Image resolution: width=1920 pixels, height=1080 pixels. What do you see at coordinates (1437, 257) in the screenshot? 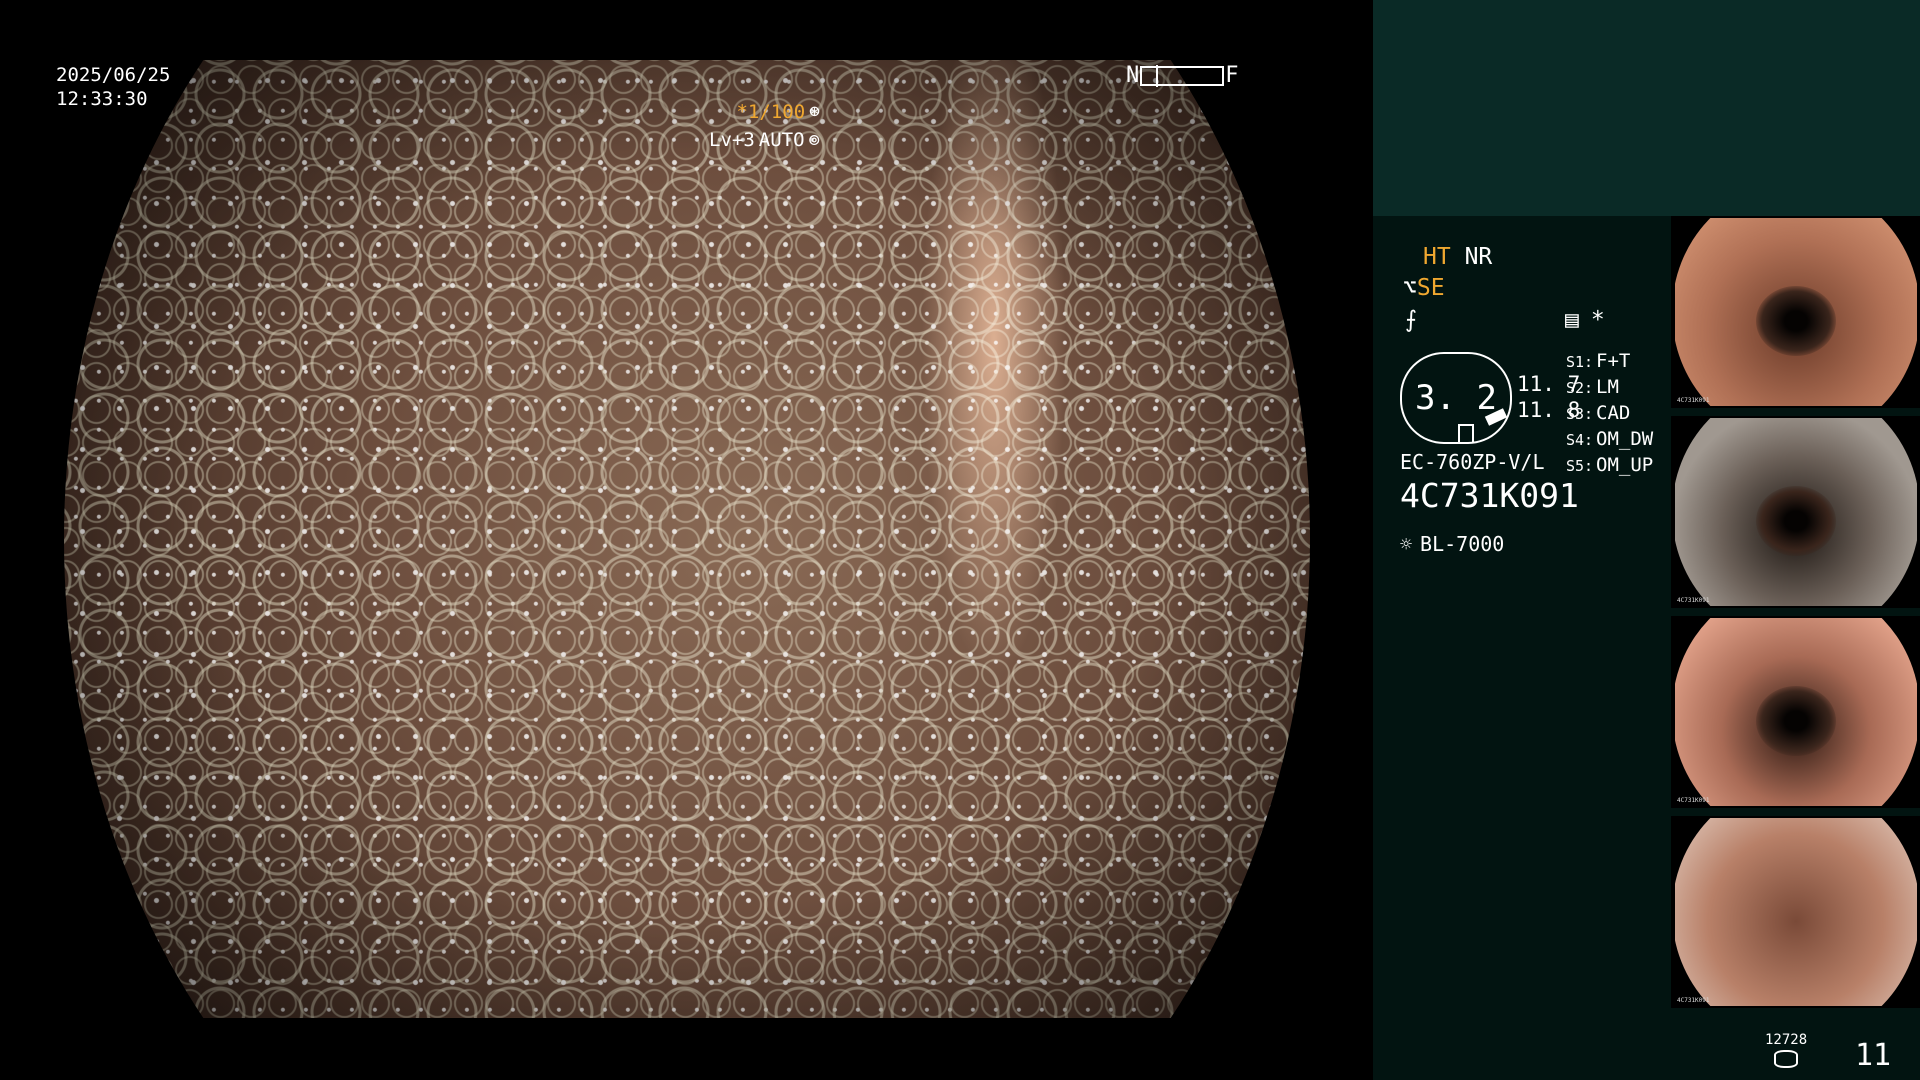
I see `ht-label: HT` at bounding box center [1437, 257].